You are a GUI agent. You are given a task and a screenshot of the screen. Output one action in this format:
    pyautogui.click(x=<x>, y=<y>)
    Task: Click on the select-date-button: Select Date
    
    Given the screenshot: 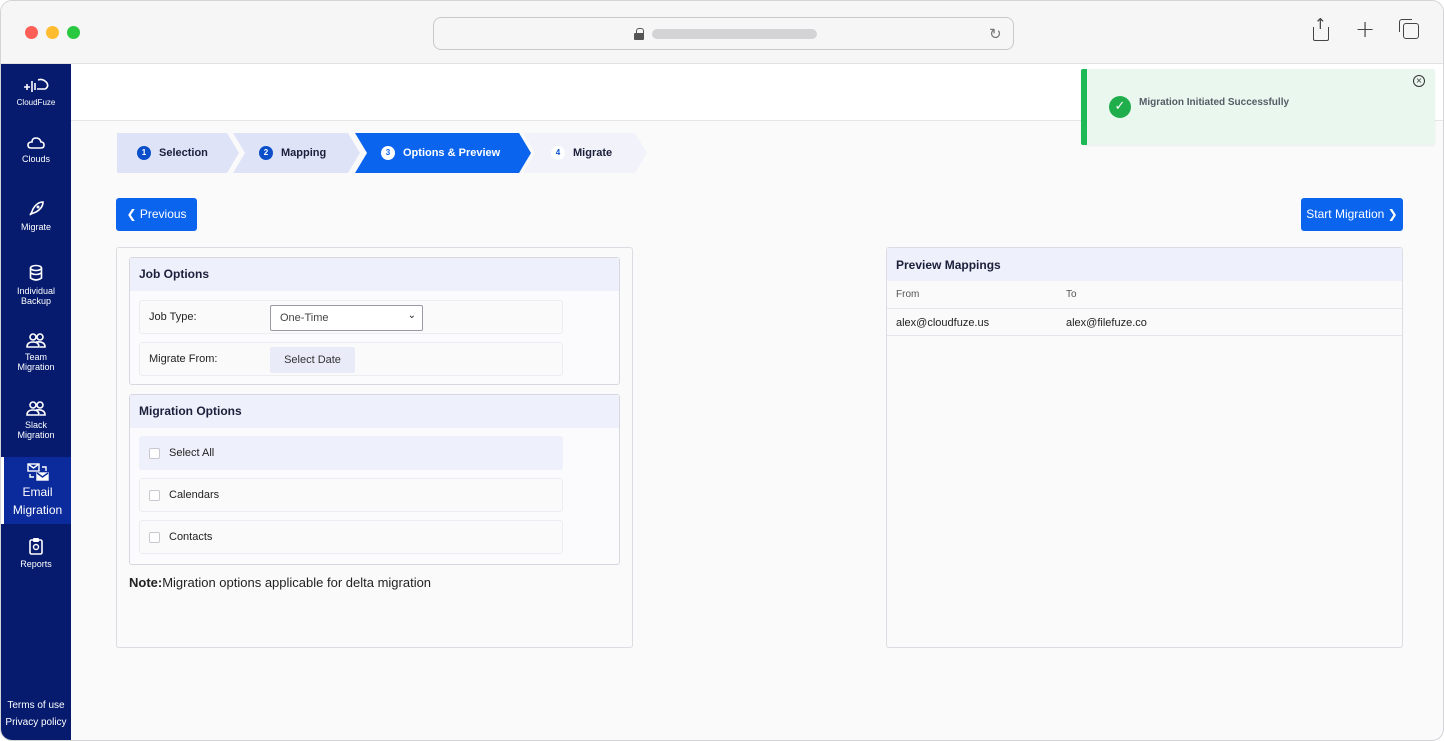 What is the action you would take?
    pyautogui.click(x=312, y=360)
    